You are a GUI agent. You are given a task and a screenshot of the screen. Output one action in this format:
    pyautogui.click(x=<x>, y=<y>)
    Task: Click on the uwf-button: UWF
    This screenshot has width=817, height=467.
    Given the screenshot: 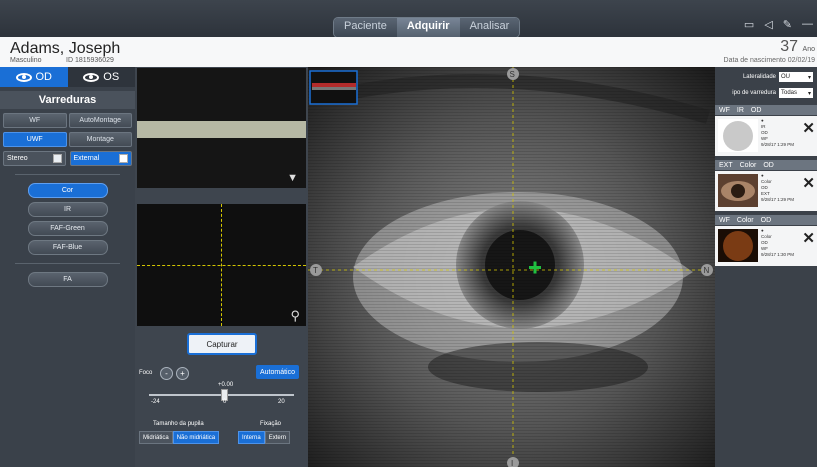 What is the action you would take?
    pyautogui.click(x=35, y=139)
    